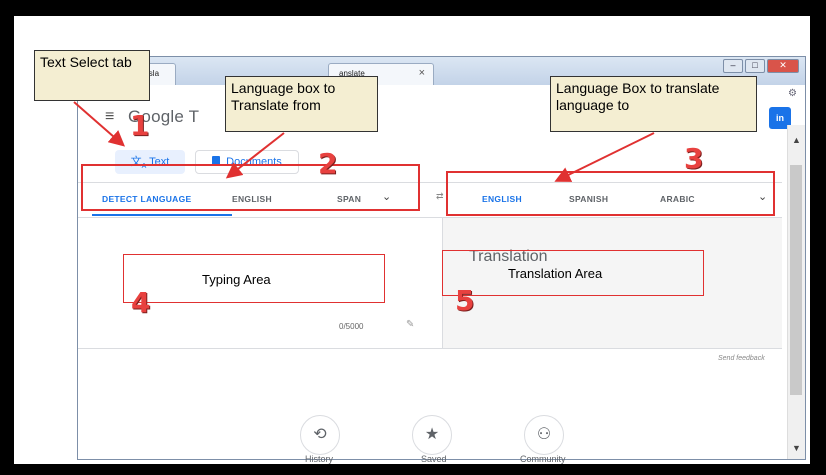 The height and width of the screenshot is (475, 826). What do you see at coordinates (255, 155) in the screenshot?
I see `arrow-to-source-language` at bounding box center [255, 155].